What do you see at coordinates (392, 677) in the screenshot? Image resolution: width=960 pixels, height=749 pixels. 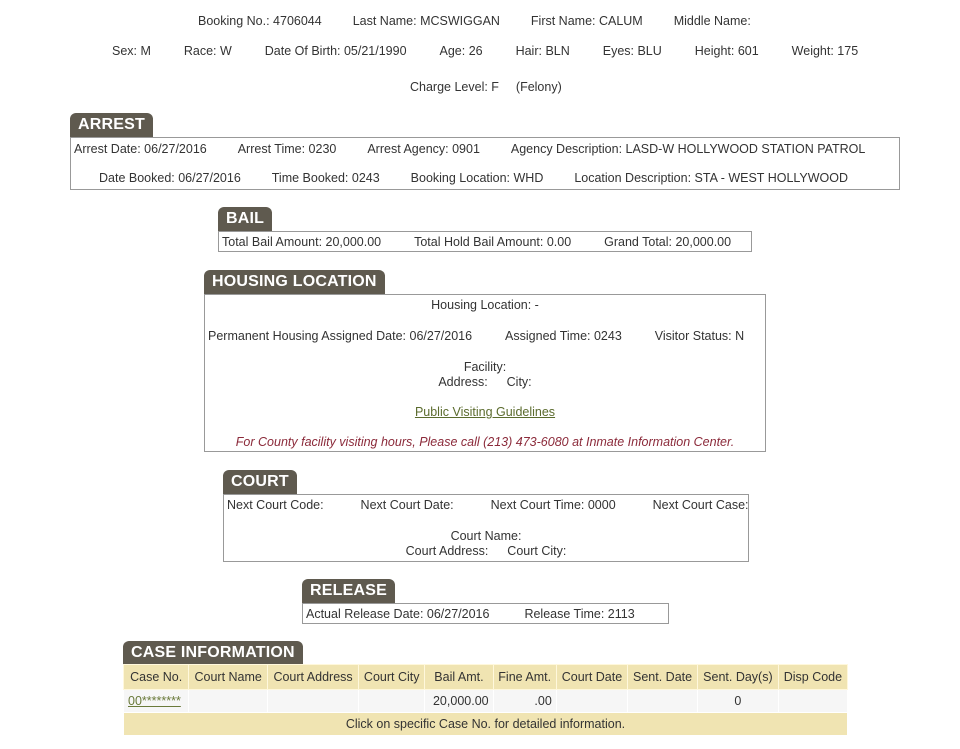 I see `column-header: Court City` at bounding box center [392, 677].